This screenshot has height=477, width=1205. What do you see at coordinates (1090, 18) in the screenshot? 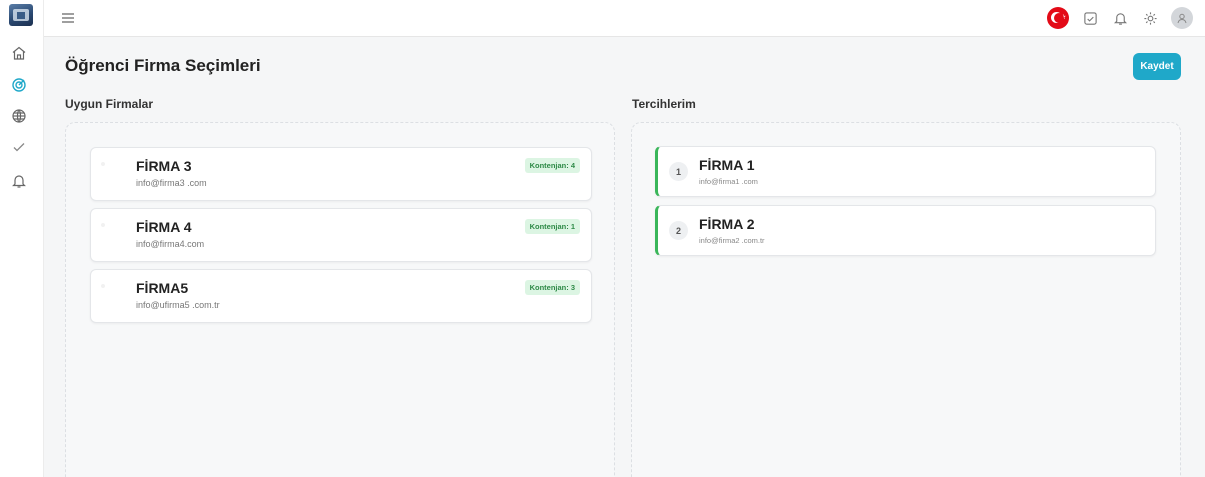
I see `checkbox-icon` at bounding box center [1090, 18].